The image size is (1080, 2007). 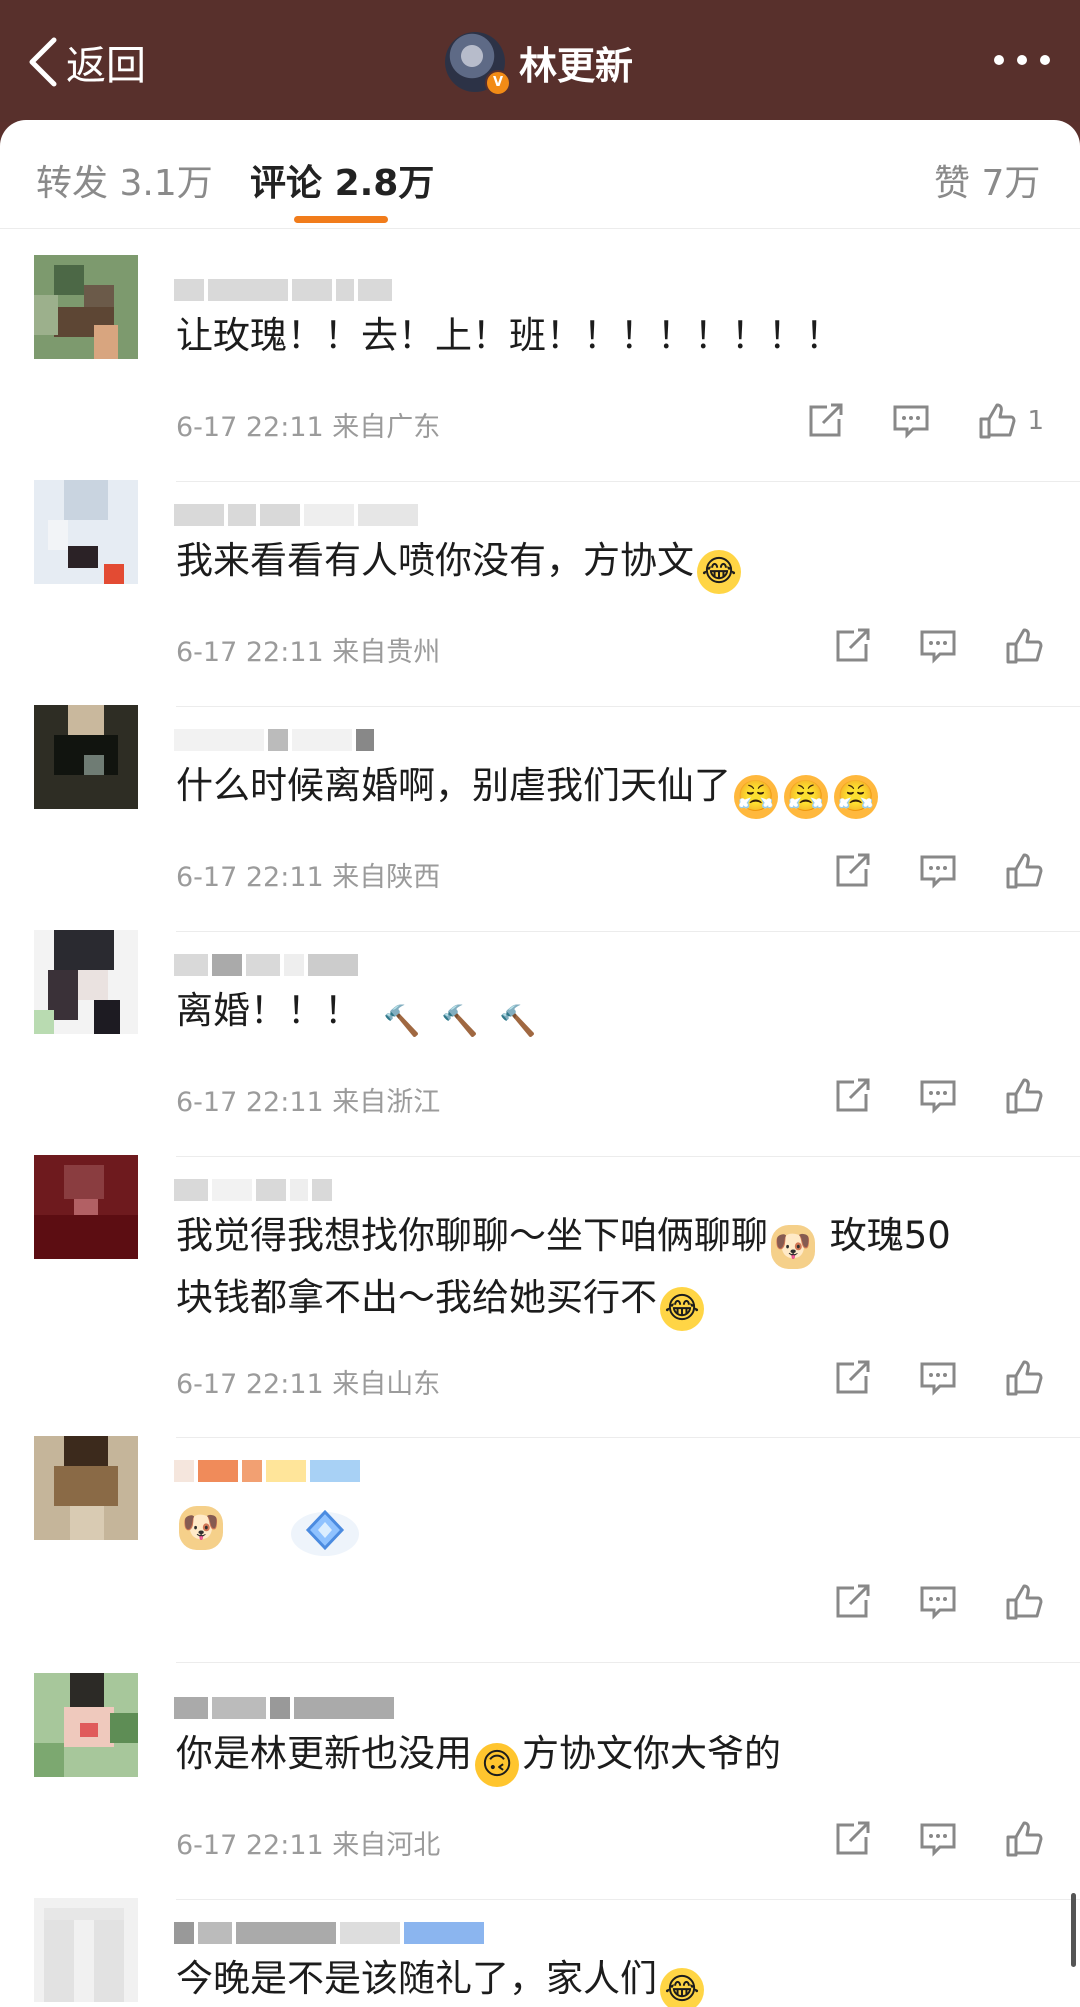 What do you see at coordinates (384, 183) in the screenshot?
I see `tab-comment-count: 2.8万` at bounding box center [384, 183].